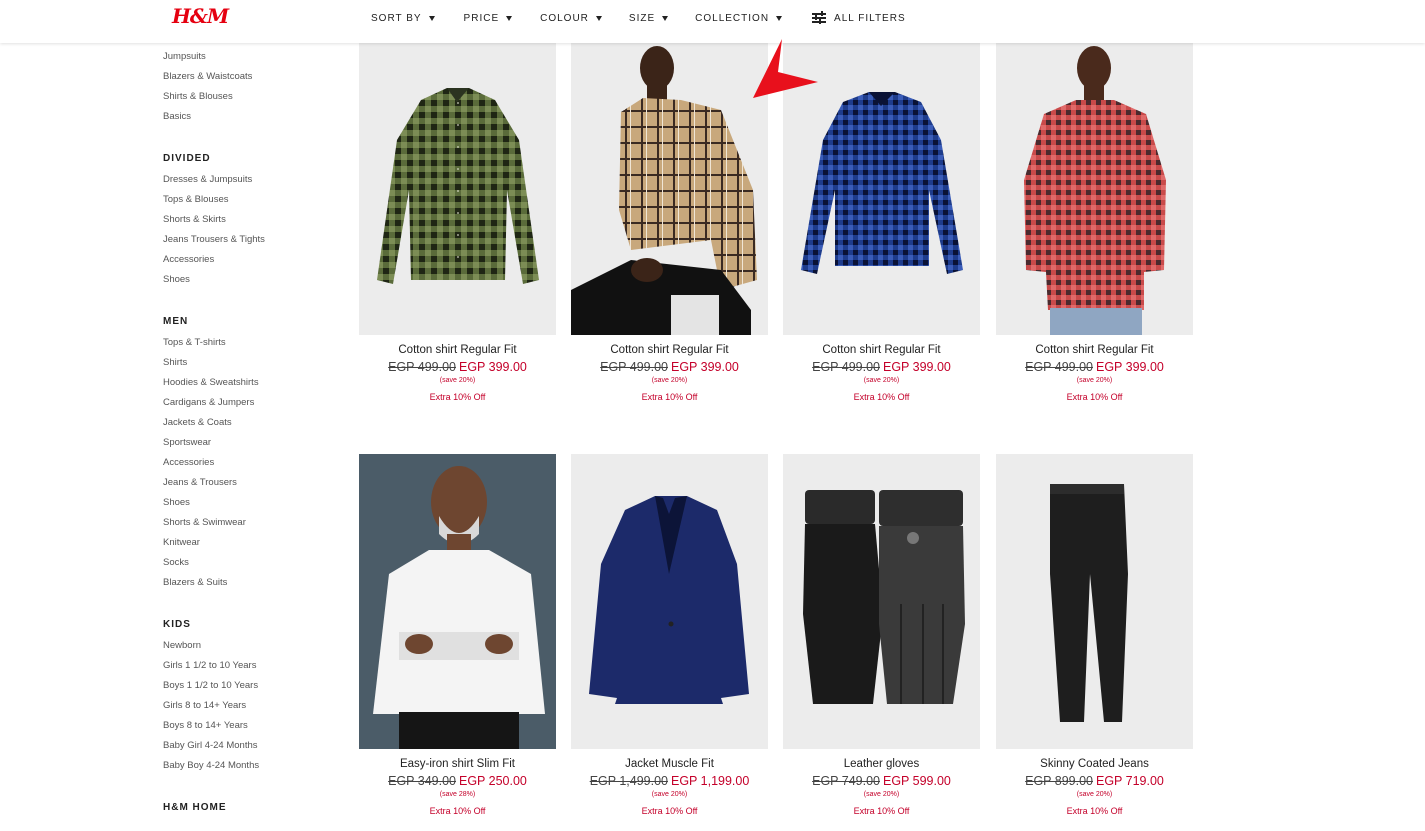 Image resolution: width=1425 pixels, height=831 pixels. I want to click on sidebar-item-jackets-coats: Jackets & Coats, so click(248, 426).